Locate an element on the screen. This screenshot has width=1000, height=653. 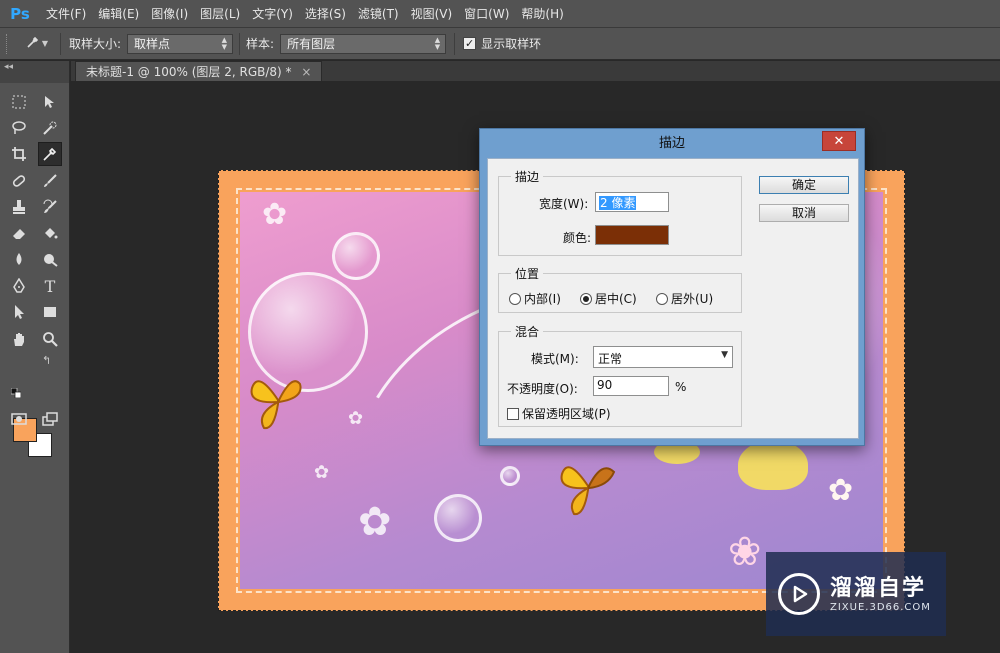
zoom-tool-icon is located at coordinates (50, 339).